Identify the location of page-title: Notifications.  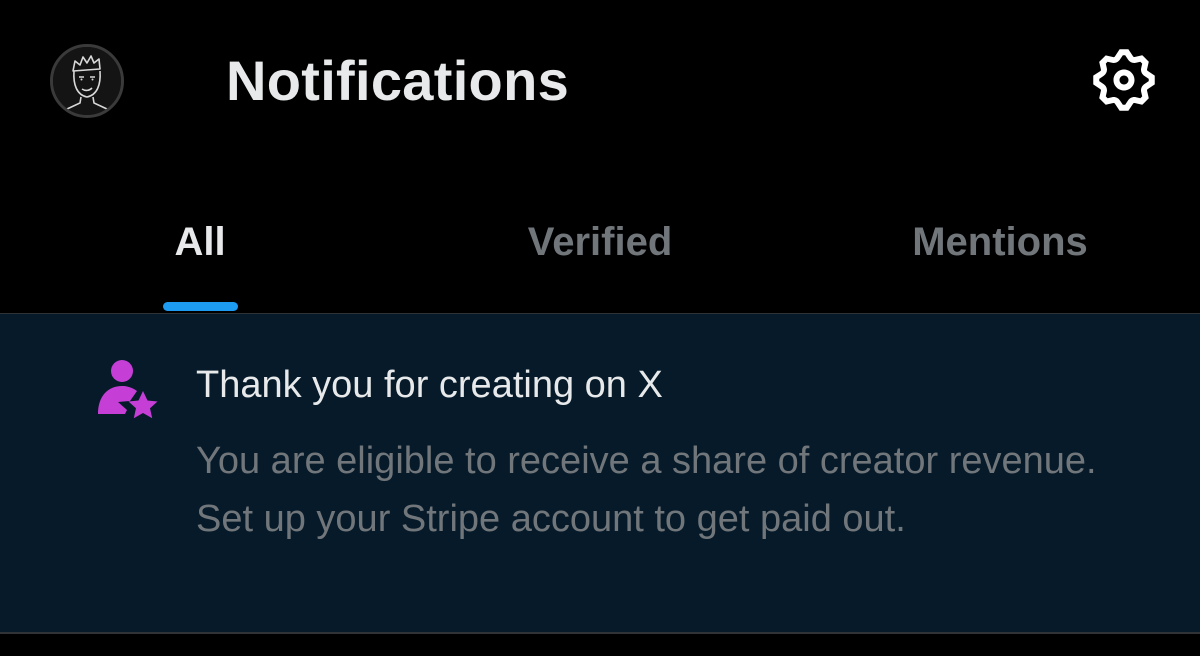
(398, 80).